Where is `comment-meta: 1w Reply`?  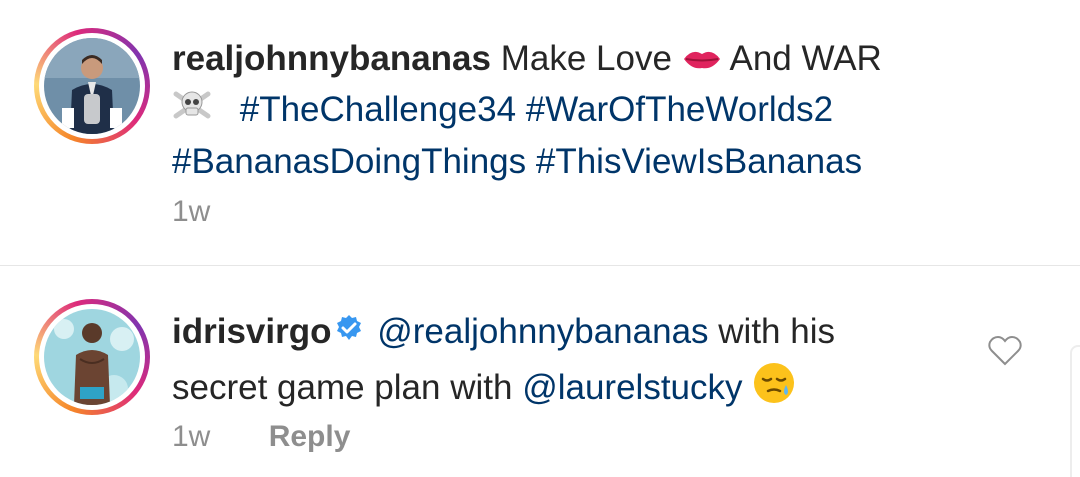
comment-meta: 1w Reply is located at coordinates (261, 437).